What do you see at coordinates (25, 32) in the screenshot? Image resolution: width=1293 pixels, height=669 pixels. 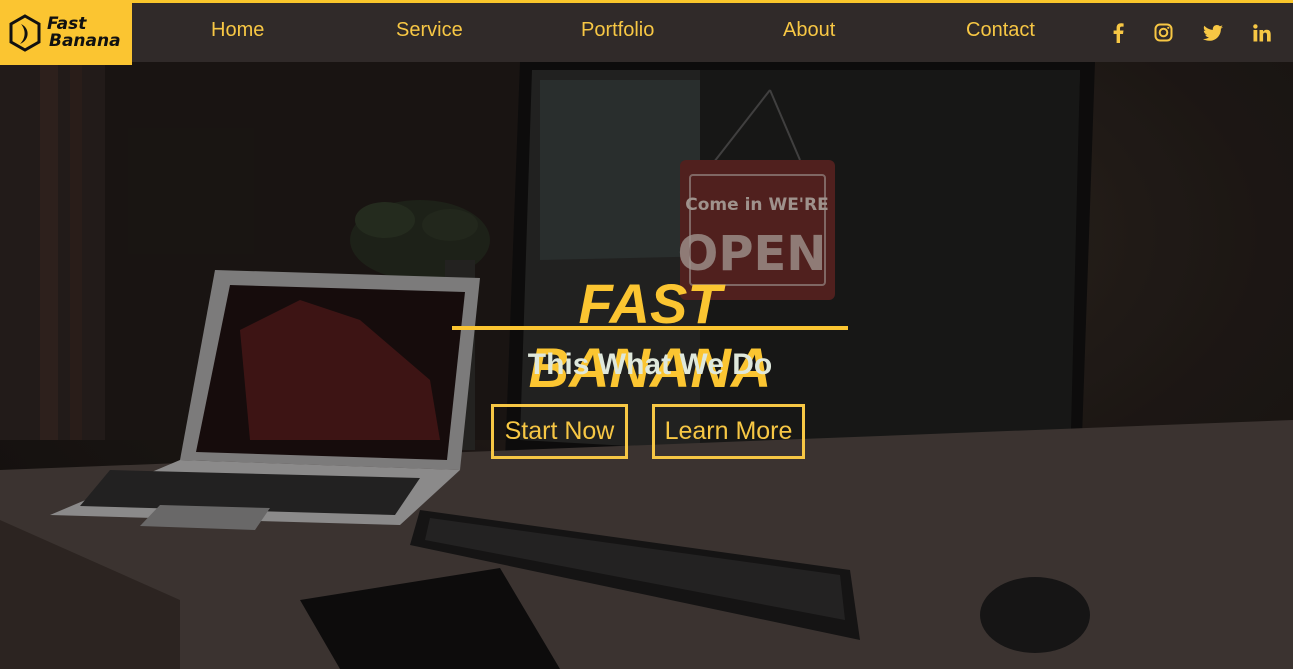 I see `banana-hexagon-icon` at bounding box center [25, 32].